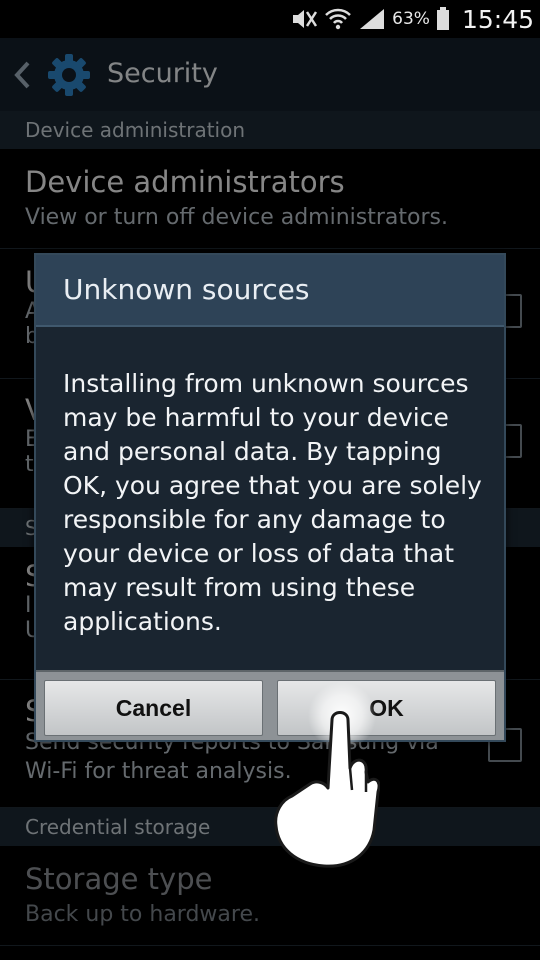 This screenshot has height=960, width=540. I want to click on wifi-icon, so click(338, 19).